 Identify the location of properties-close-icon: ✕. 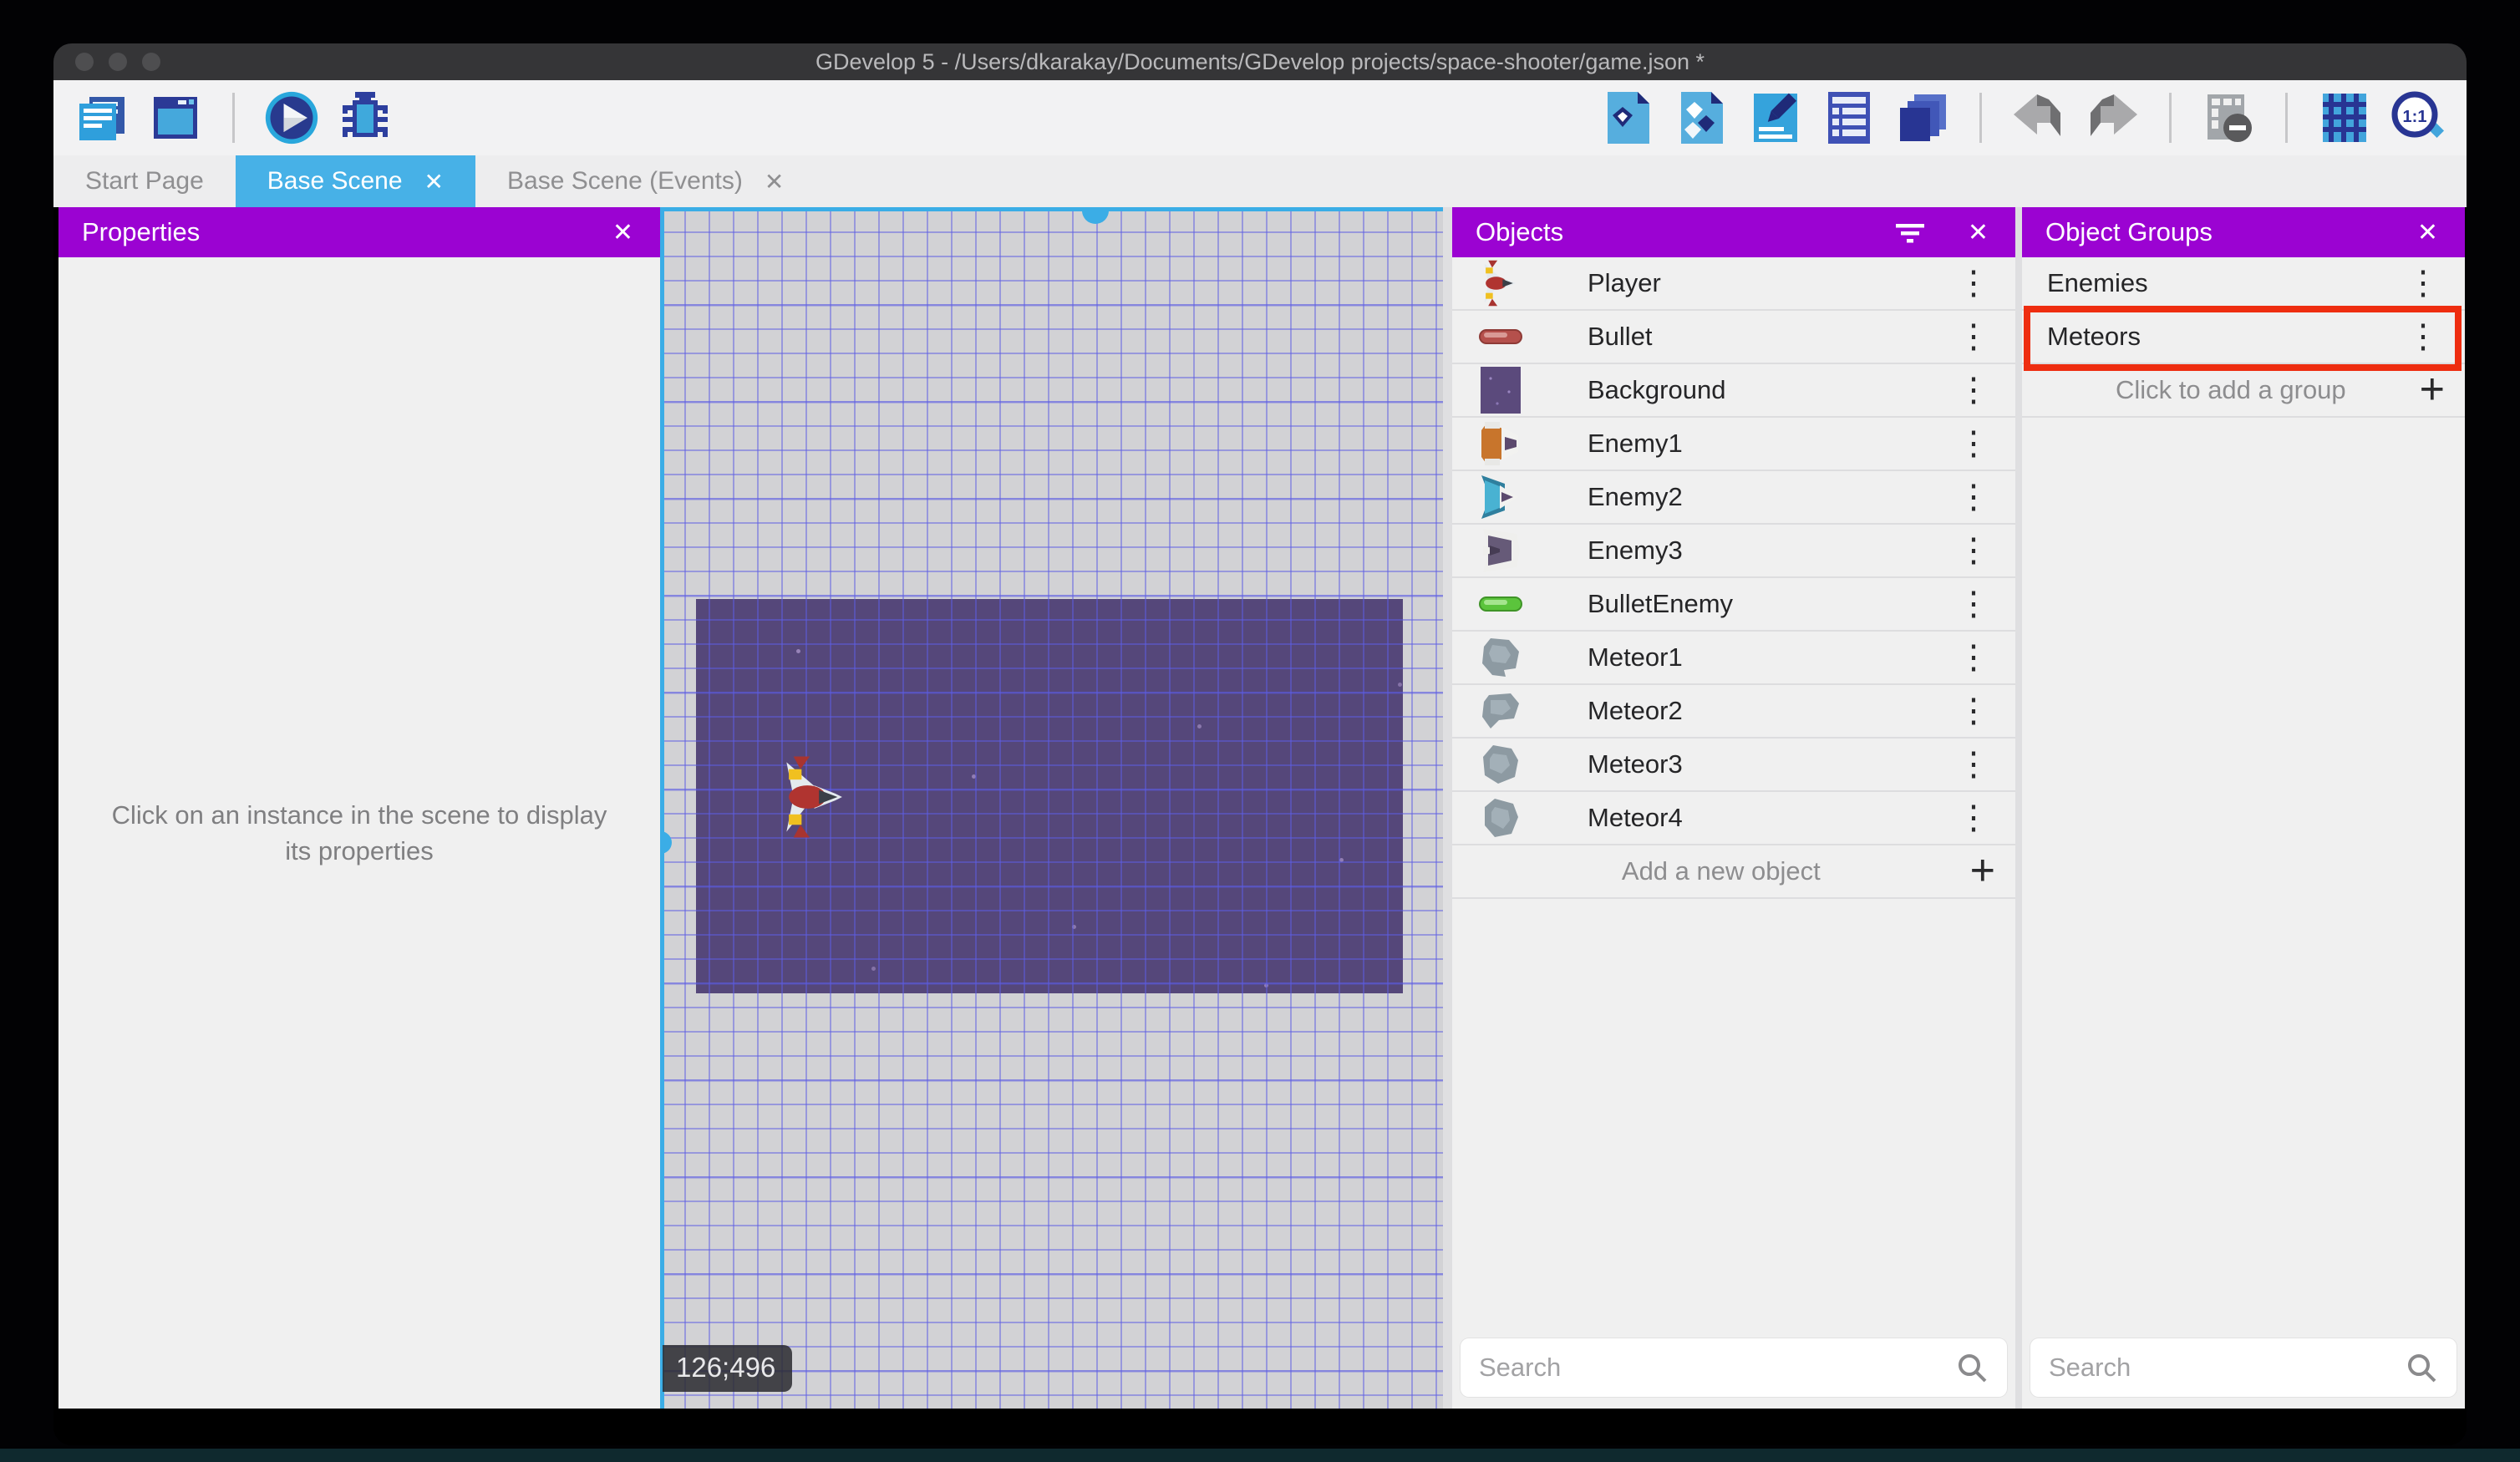
(623, 232).